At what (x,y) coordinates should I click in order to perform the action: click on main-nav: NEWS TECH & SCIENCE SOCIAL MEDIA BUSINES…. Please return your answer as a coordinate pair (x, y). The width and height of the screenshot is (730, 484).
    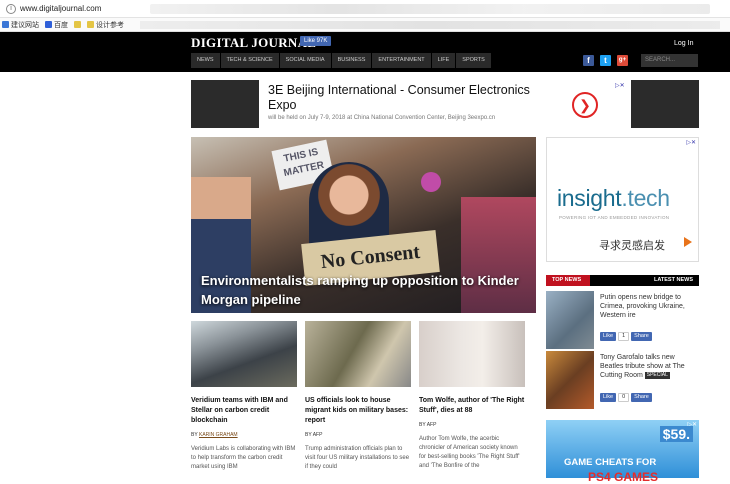
    Looking at the image, I should click on (341, 60).